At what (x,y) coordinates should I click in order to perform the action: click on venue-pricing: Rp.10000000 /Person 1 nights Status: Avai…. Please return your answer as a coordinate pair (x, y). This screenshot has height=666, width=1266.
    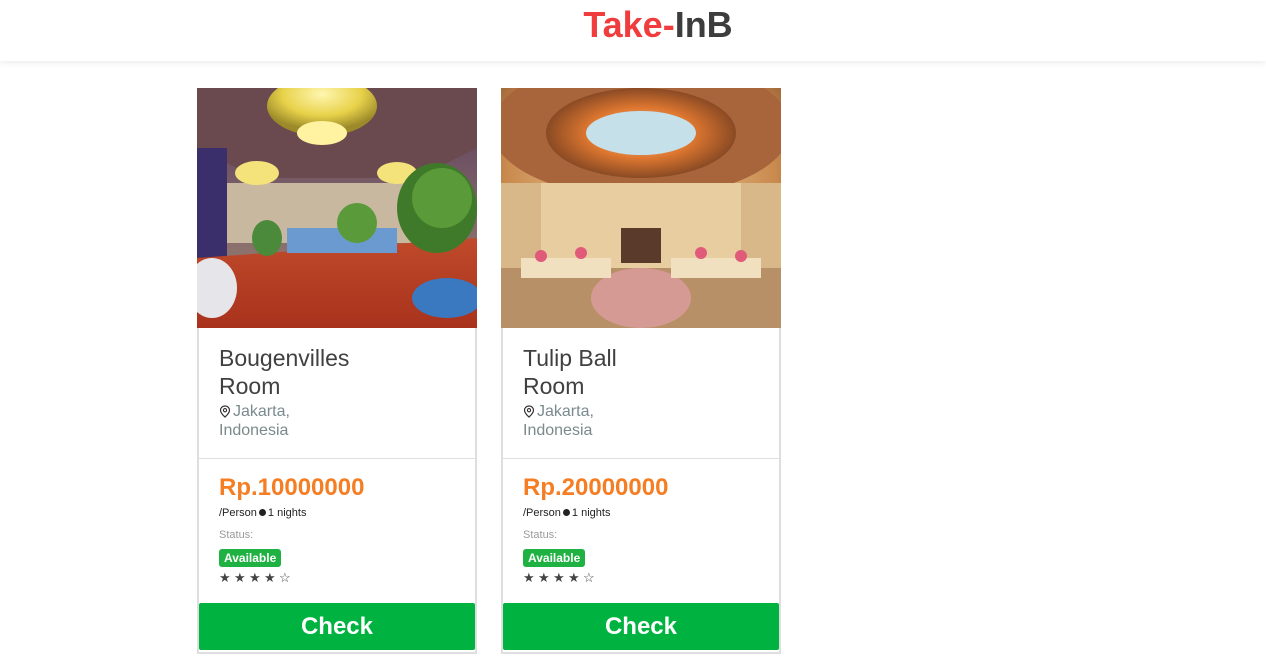
    Looking at the image, I should click on (337, 522).